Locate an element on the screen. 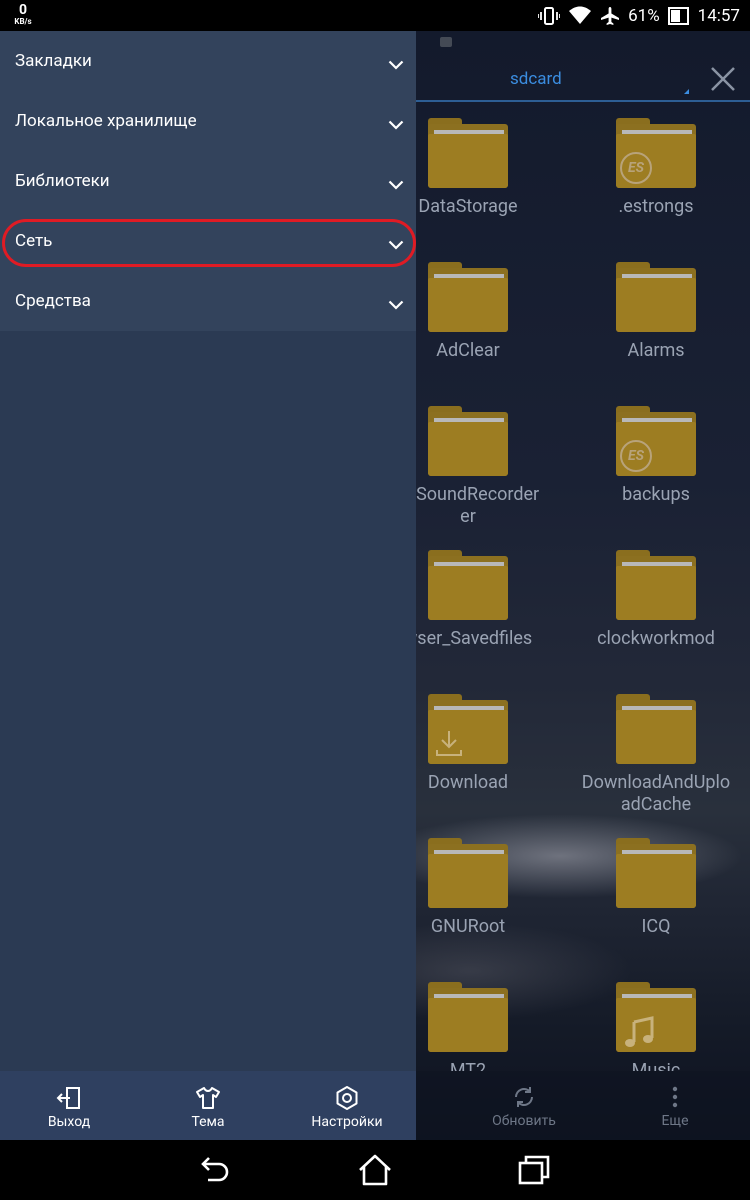 Image resolution: width=750 pixels, height=1200 pixels. menu-item-network: Сеть is located at coordinates (208, 241).